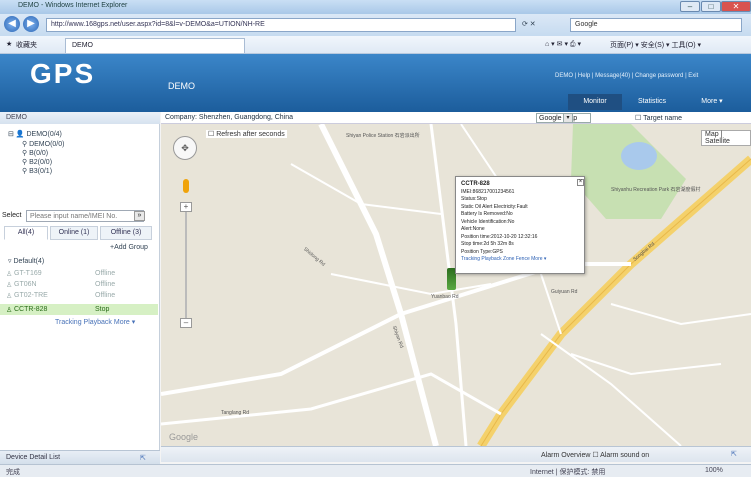 The height and width of the screenshot is (477, 751). What do you see at coordinates (139, 216) in the screenshot?
I see `device-search-button: »` at bounding box center [139, 216].